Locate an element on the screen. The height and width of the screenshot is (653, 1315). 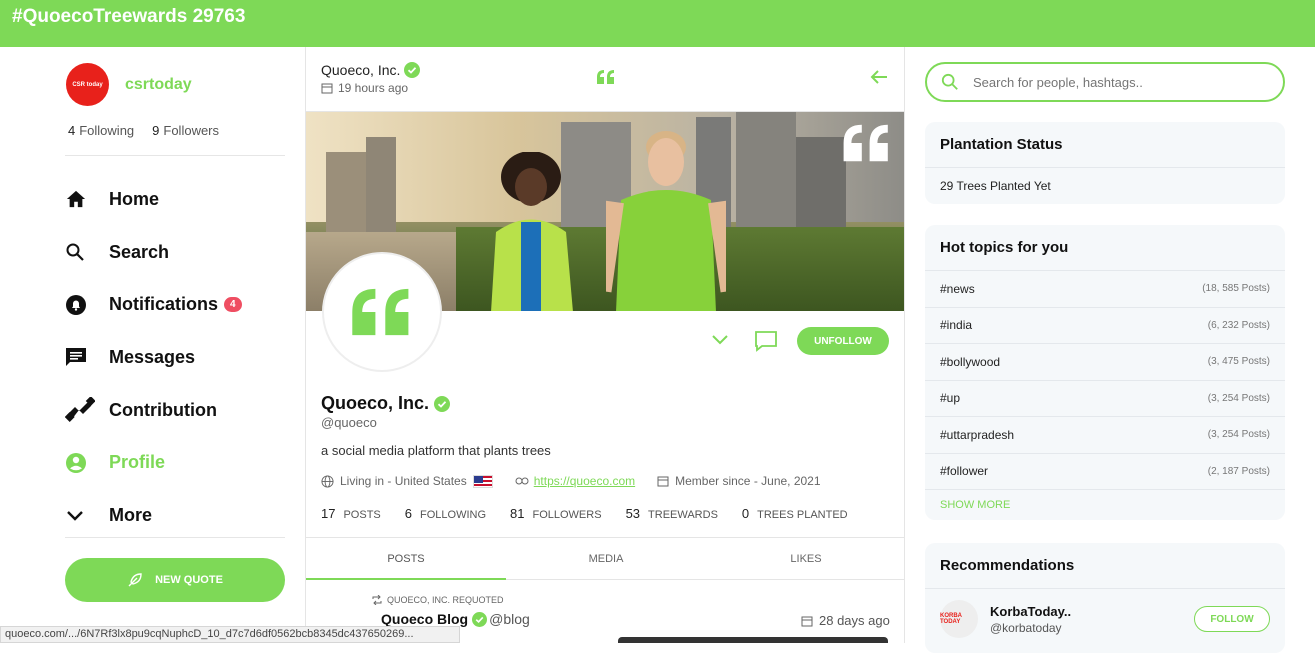
tab-media: MEDIA is located at coordinates (606, 558).